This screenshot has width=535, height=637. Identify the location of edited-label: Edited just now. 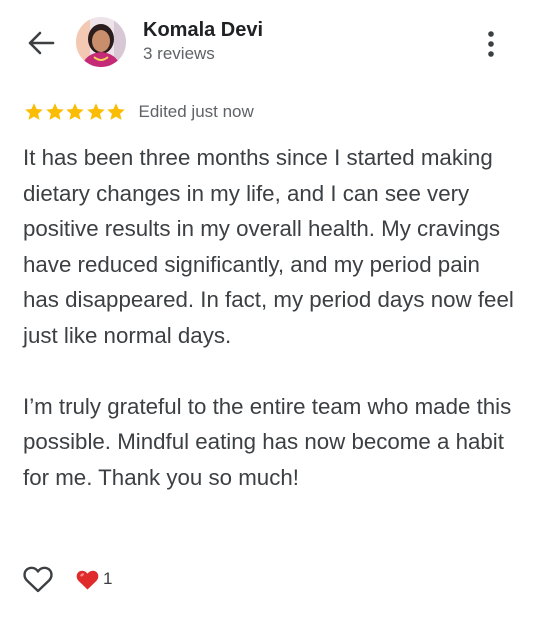
(196, 111).